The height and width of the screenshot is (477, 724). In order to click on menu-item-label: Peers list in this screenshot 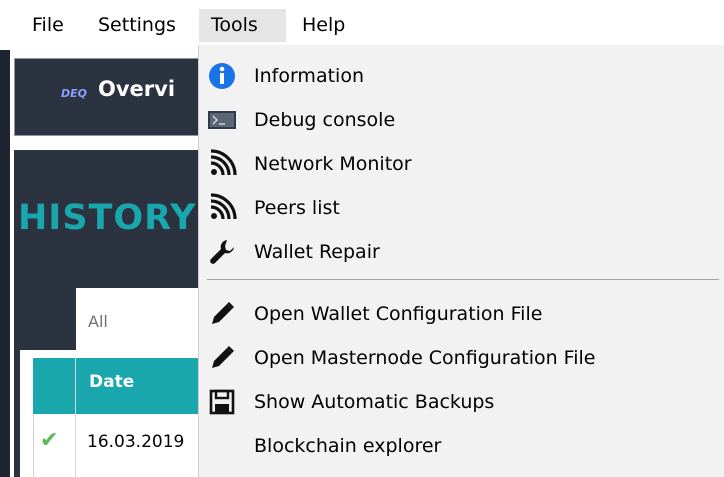, I will do `click(297, 208)`.